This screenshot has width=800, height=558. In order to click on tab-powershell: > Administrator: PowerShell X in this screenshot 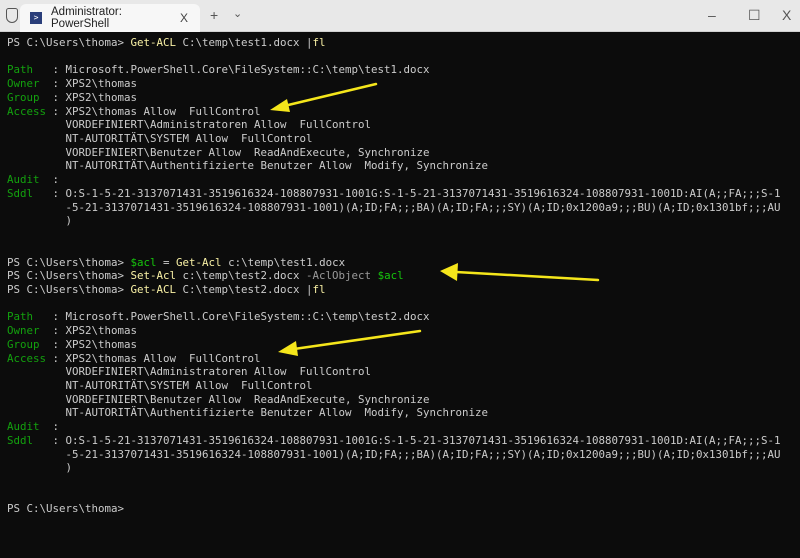, I will do `click(110, 18)`.